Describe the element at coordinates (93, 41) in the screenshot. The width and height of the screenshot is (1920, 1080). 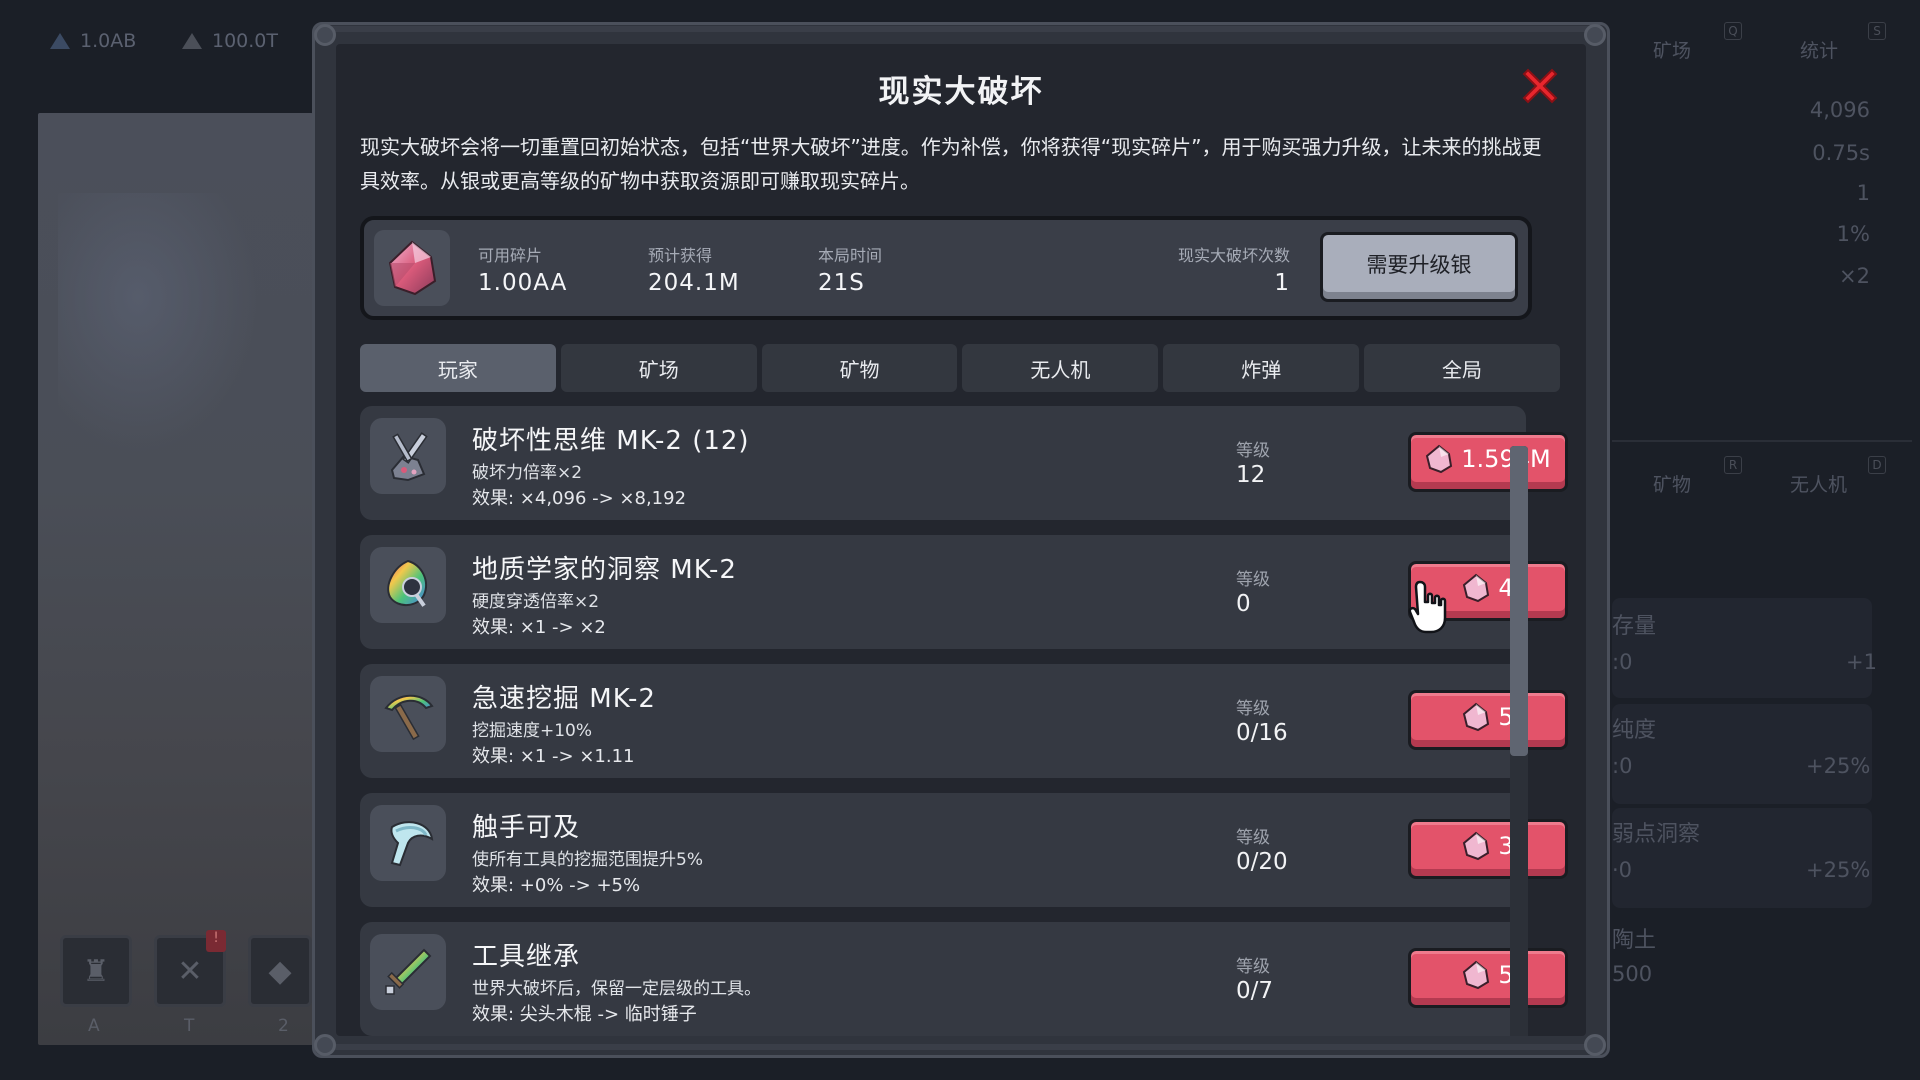
I see `resource-diamond: 1.0AB` at that location.